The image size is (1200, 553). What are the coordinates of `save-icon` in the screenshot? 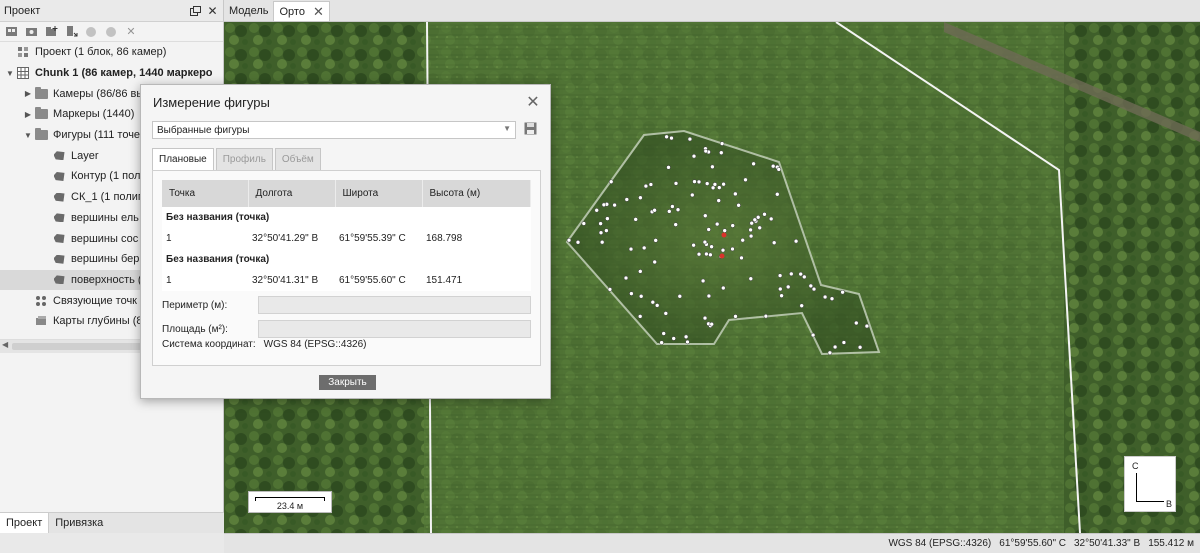 It's located at (531, 129).